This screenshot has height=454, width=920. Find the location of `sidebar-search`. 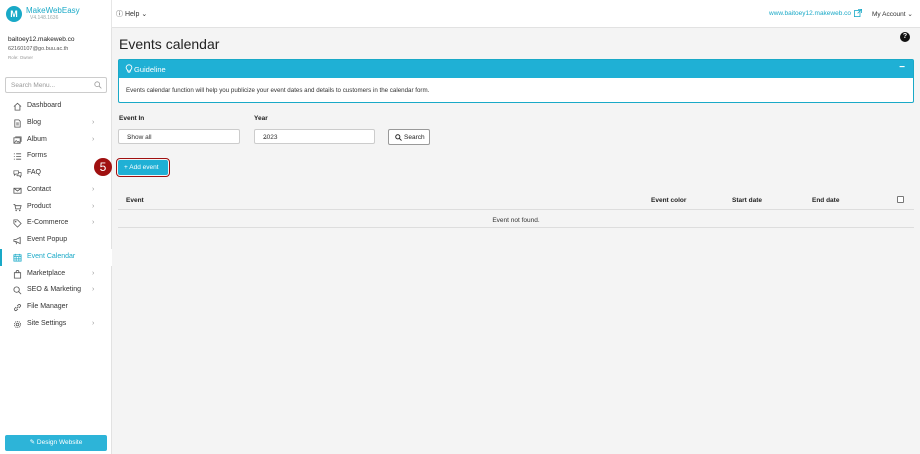

sidebar-search is located at coordinates (56, 85).